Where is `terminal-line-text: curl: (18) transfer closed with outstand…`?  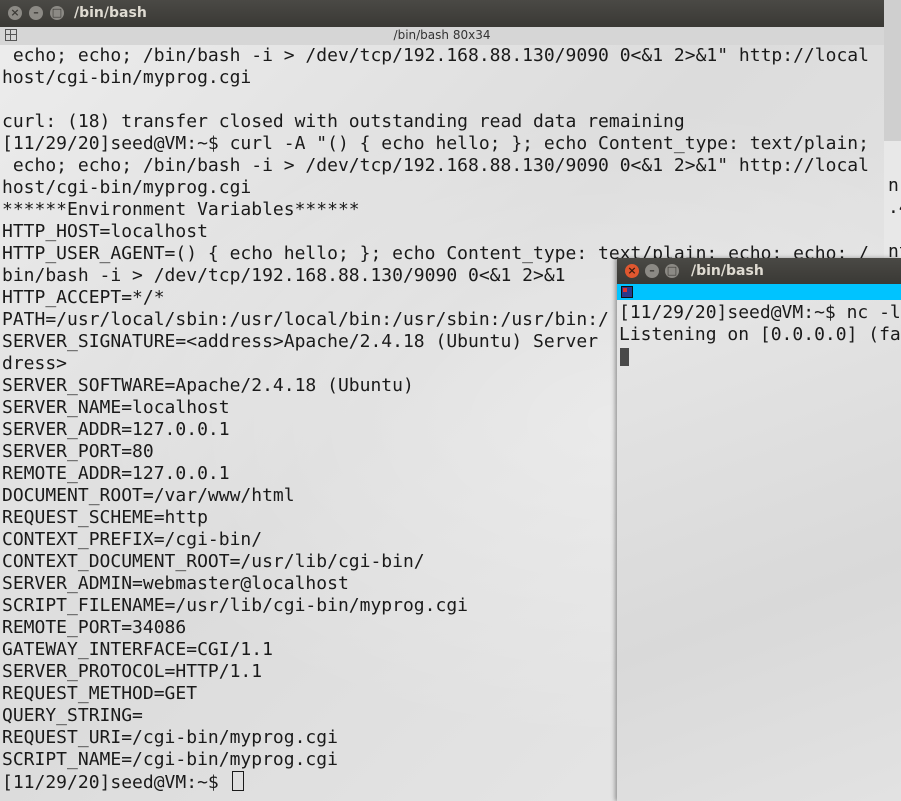 terminal-line-text: curl: (18) transfer closed with outstand… is located at coordinates (343, 121).